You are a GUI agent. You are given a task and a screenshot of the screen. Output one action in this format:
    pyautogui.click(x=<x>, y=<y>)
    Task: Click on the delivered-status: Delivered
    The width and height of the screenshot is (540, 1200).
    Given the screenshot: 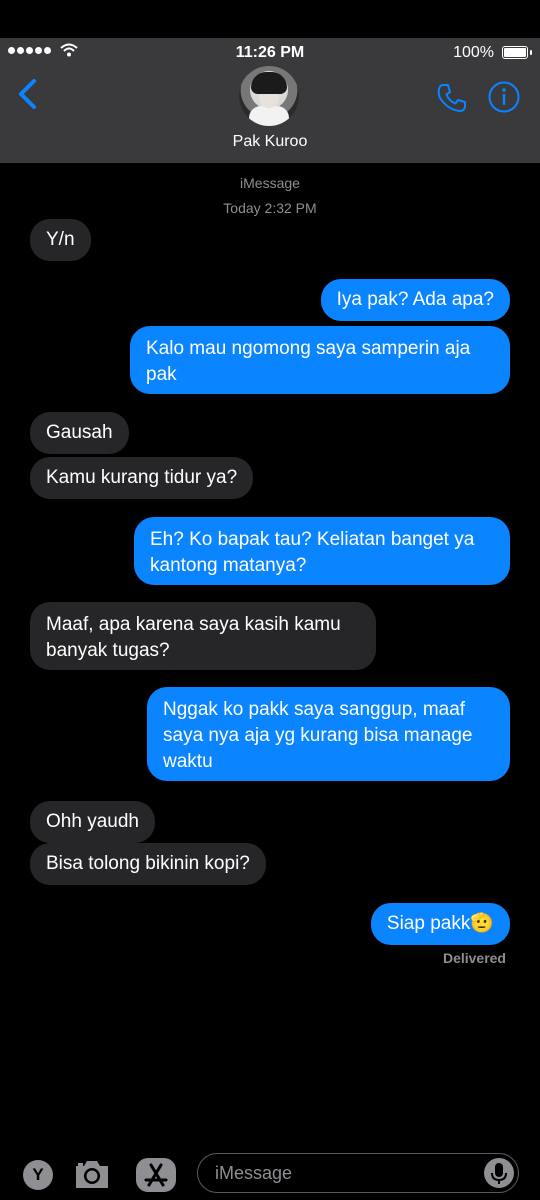 What is the action you would take?
    pyautogui.click(x=474, y=958)
    